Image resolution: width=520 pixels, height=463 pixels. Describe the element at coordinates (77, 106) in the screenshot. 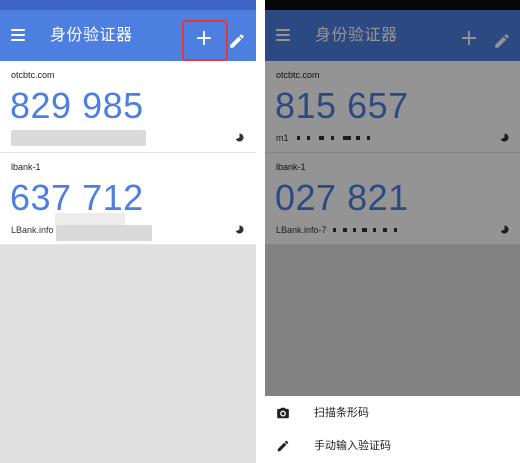

I see `otp-code: 829 985` at that location.